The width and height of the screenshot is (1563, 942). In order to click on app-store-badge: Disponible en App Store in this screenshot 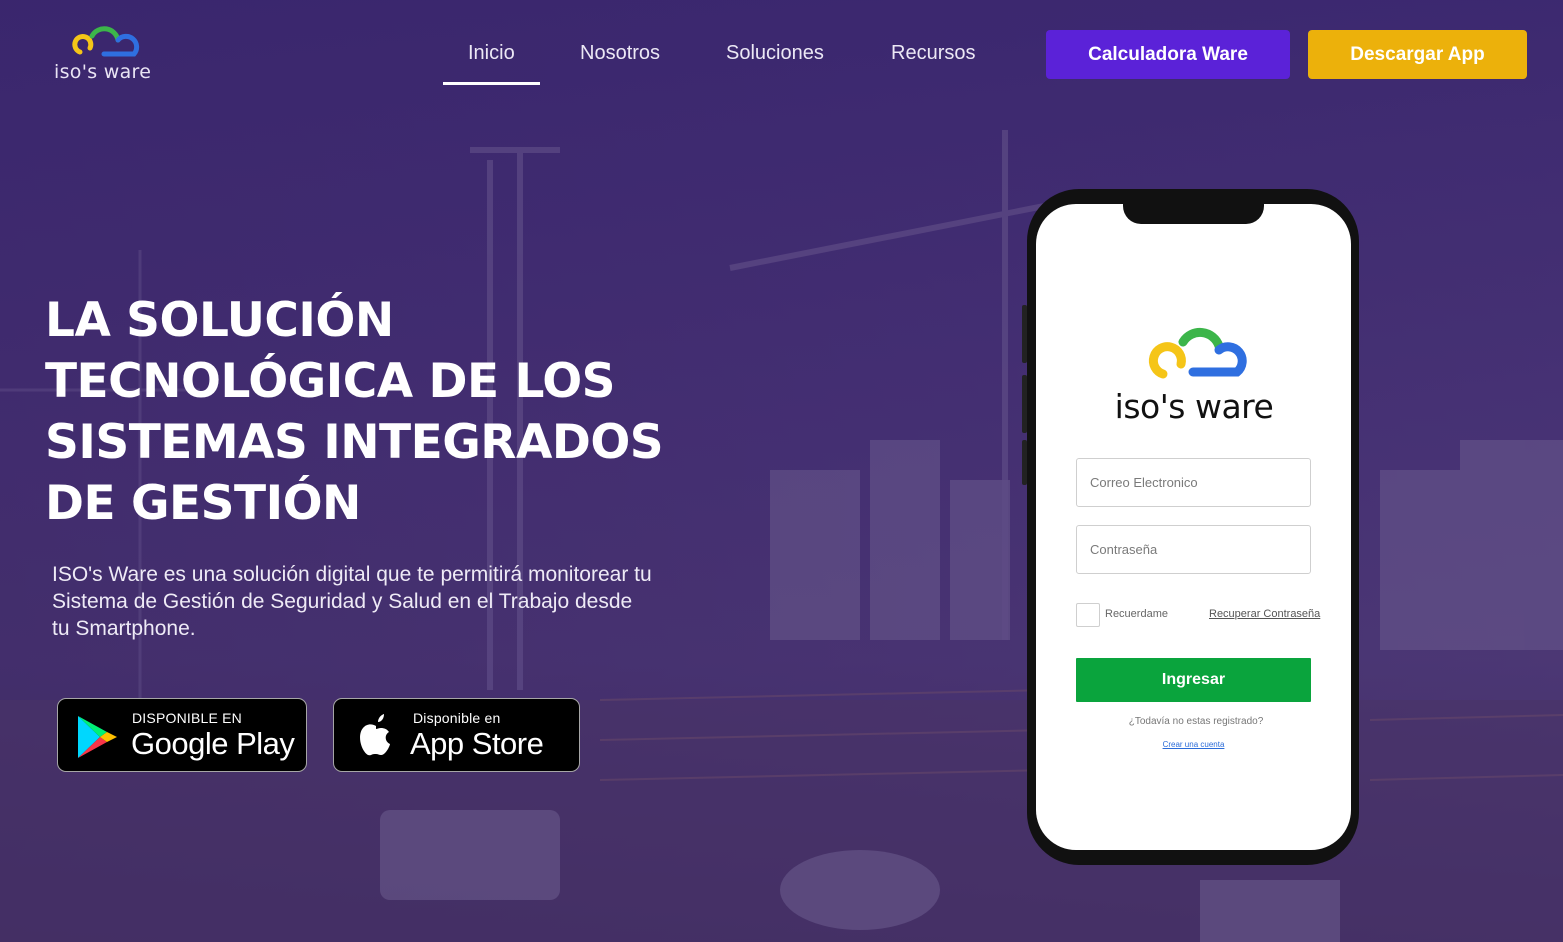, I will do `click(456, 735)`.